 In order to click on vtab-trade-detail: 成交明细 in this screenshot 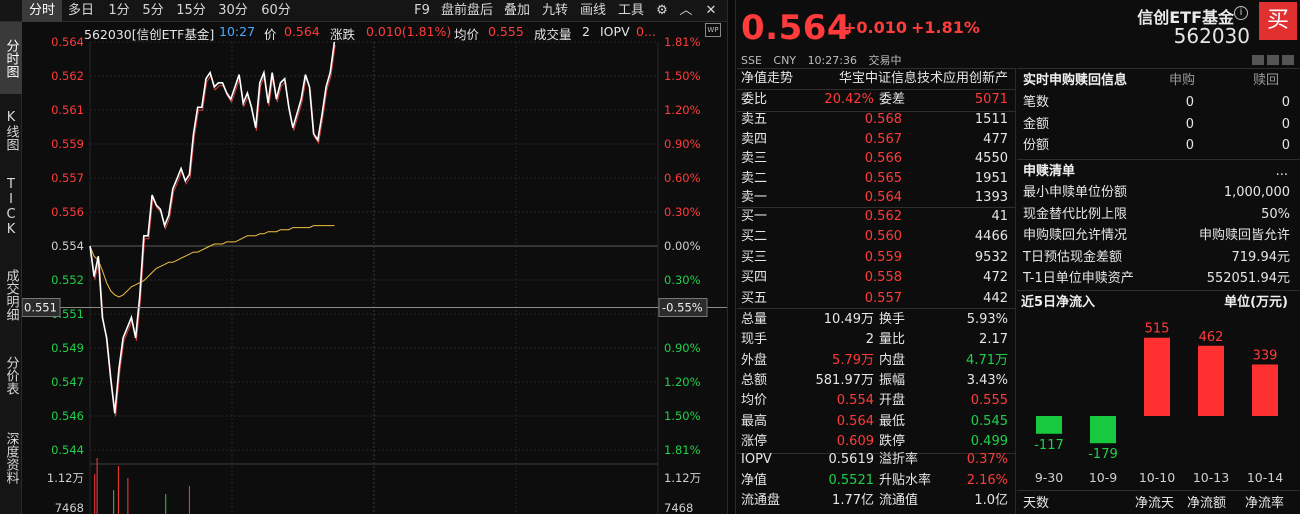, I will do `click(11, 295)`.